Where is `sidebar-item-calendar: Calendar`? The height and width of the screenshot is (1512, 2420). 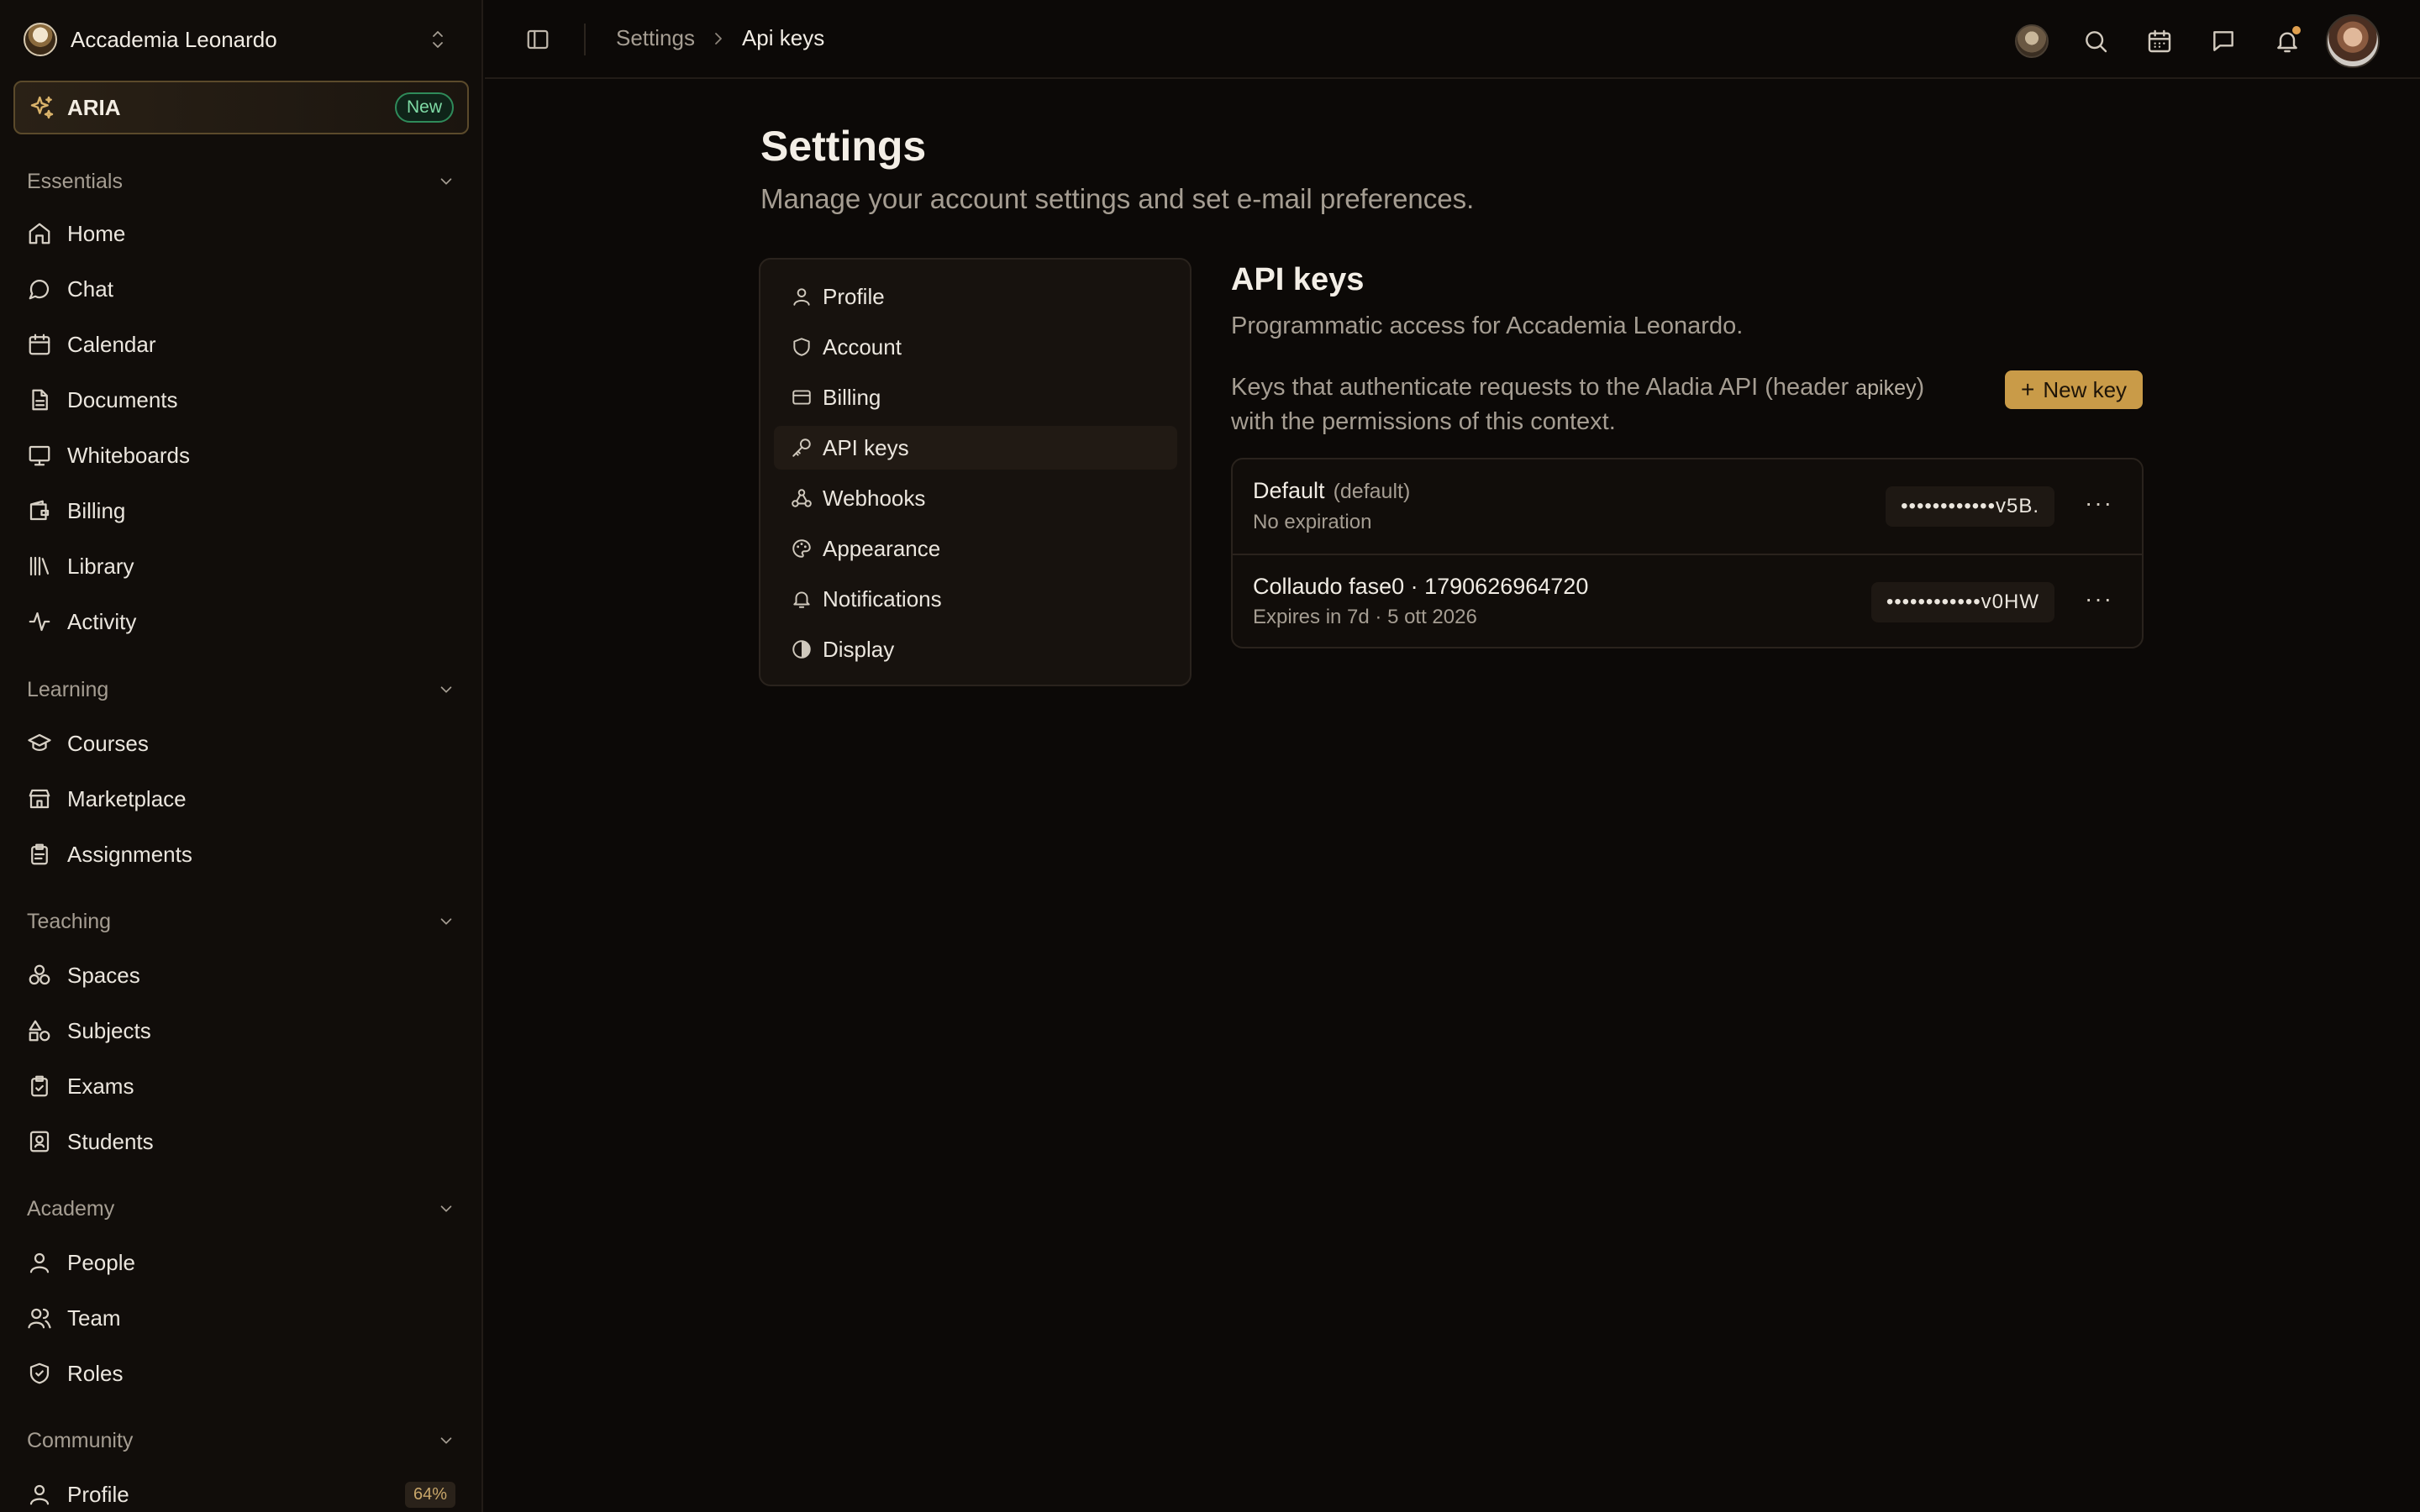 sidebar-item-calendar: Calendar is located at coordinates (241, 344).